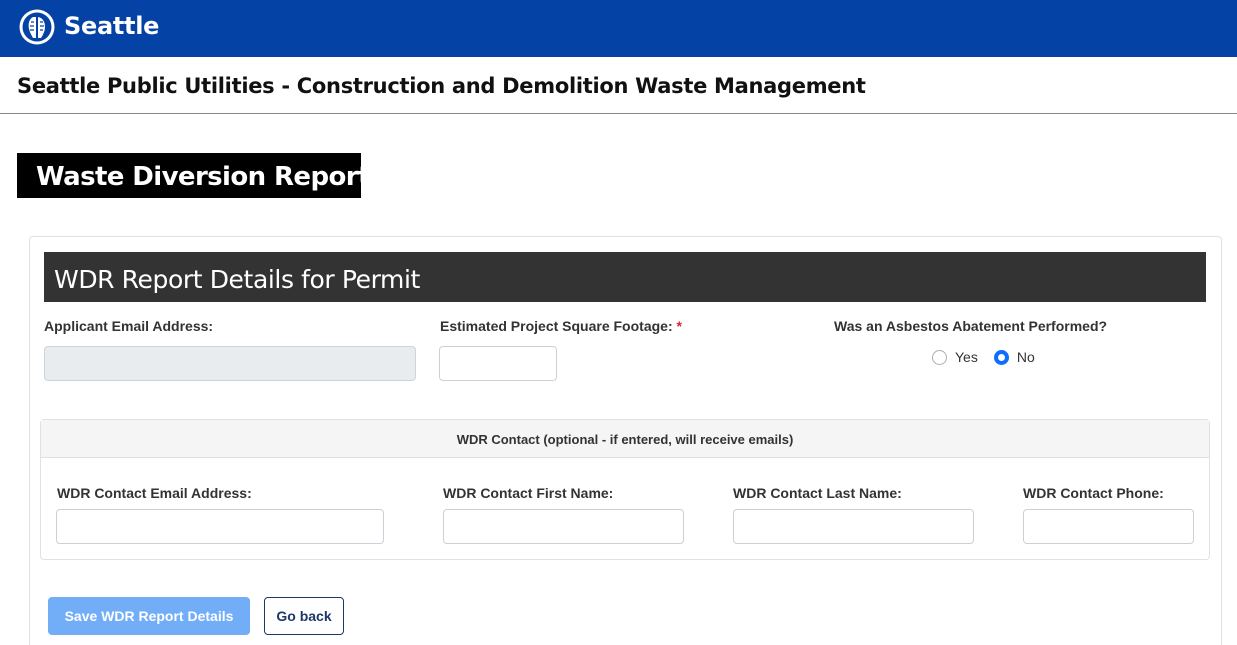  I want to click on sqft-label: Estimated Project Square Footage: *, so click(561, 326).